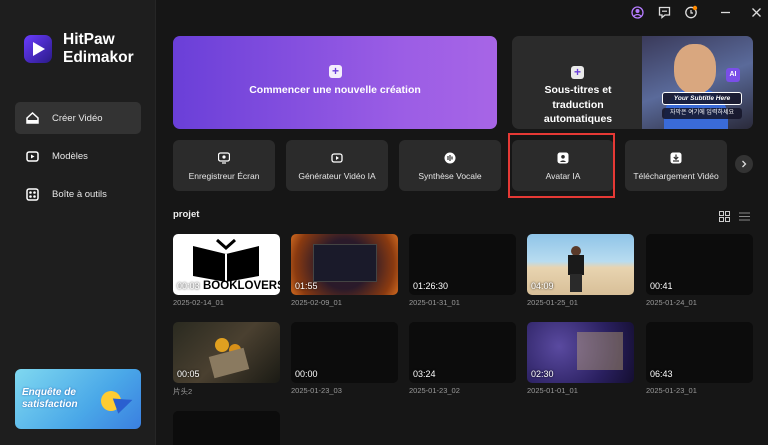 The height and width of the screenshot is (445, 768). I want to click on project-thumbnail: 01:26:30, so click(462, 264).